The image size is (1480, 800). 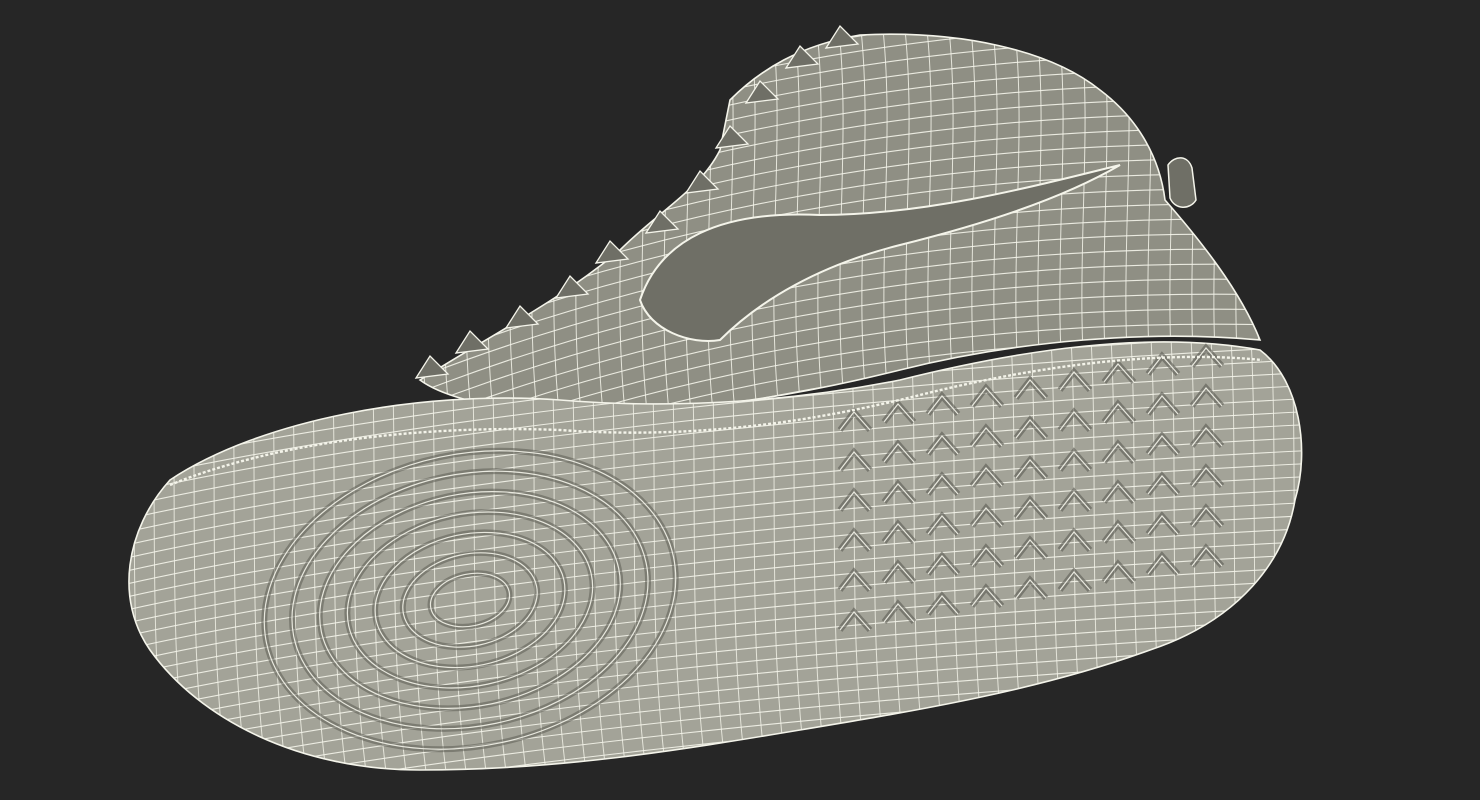 I want to click on heel-pull-tab, so click(x=1182, y=182).